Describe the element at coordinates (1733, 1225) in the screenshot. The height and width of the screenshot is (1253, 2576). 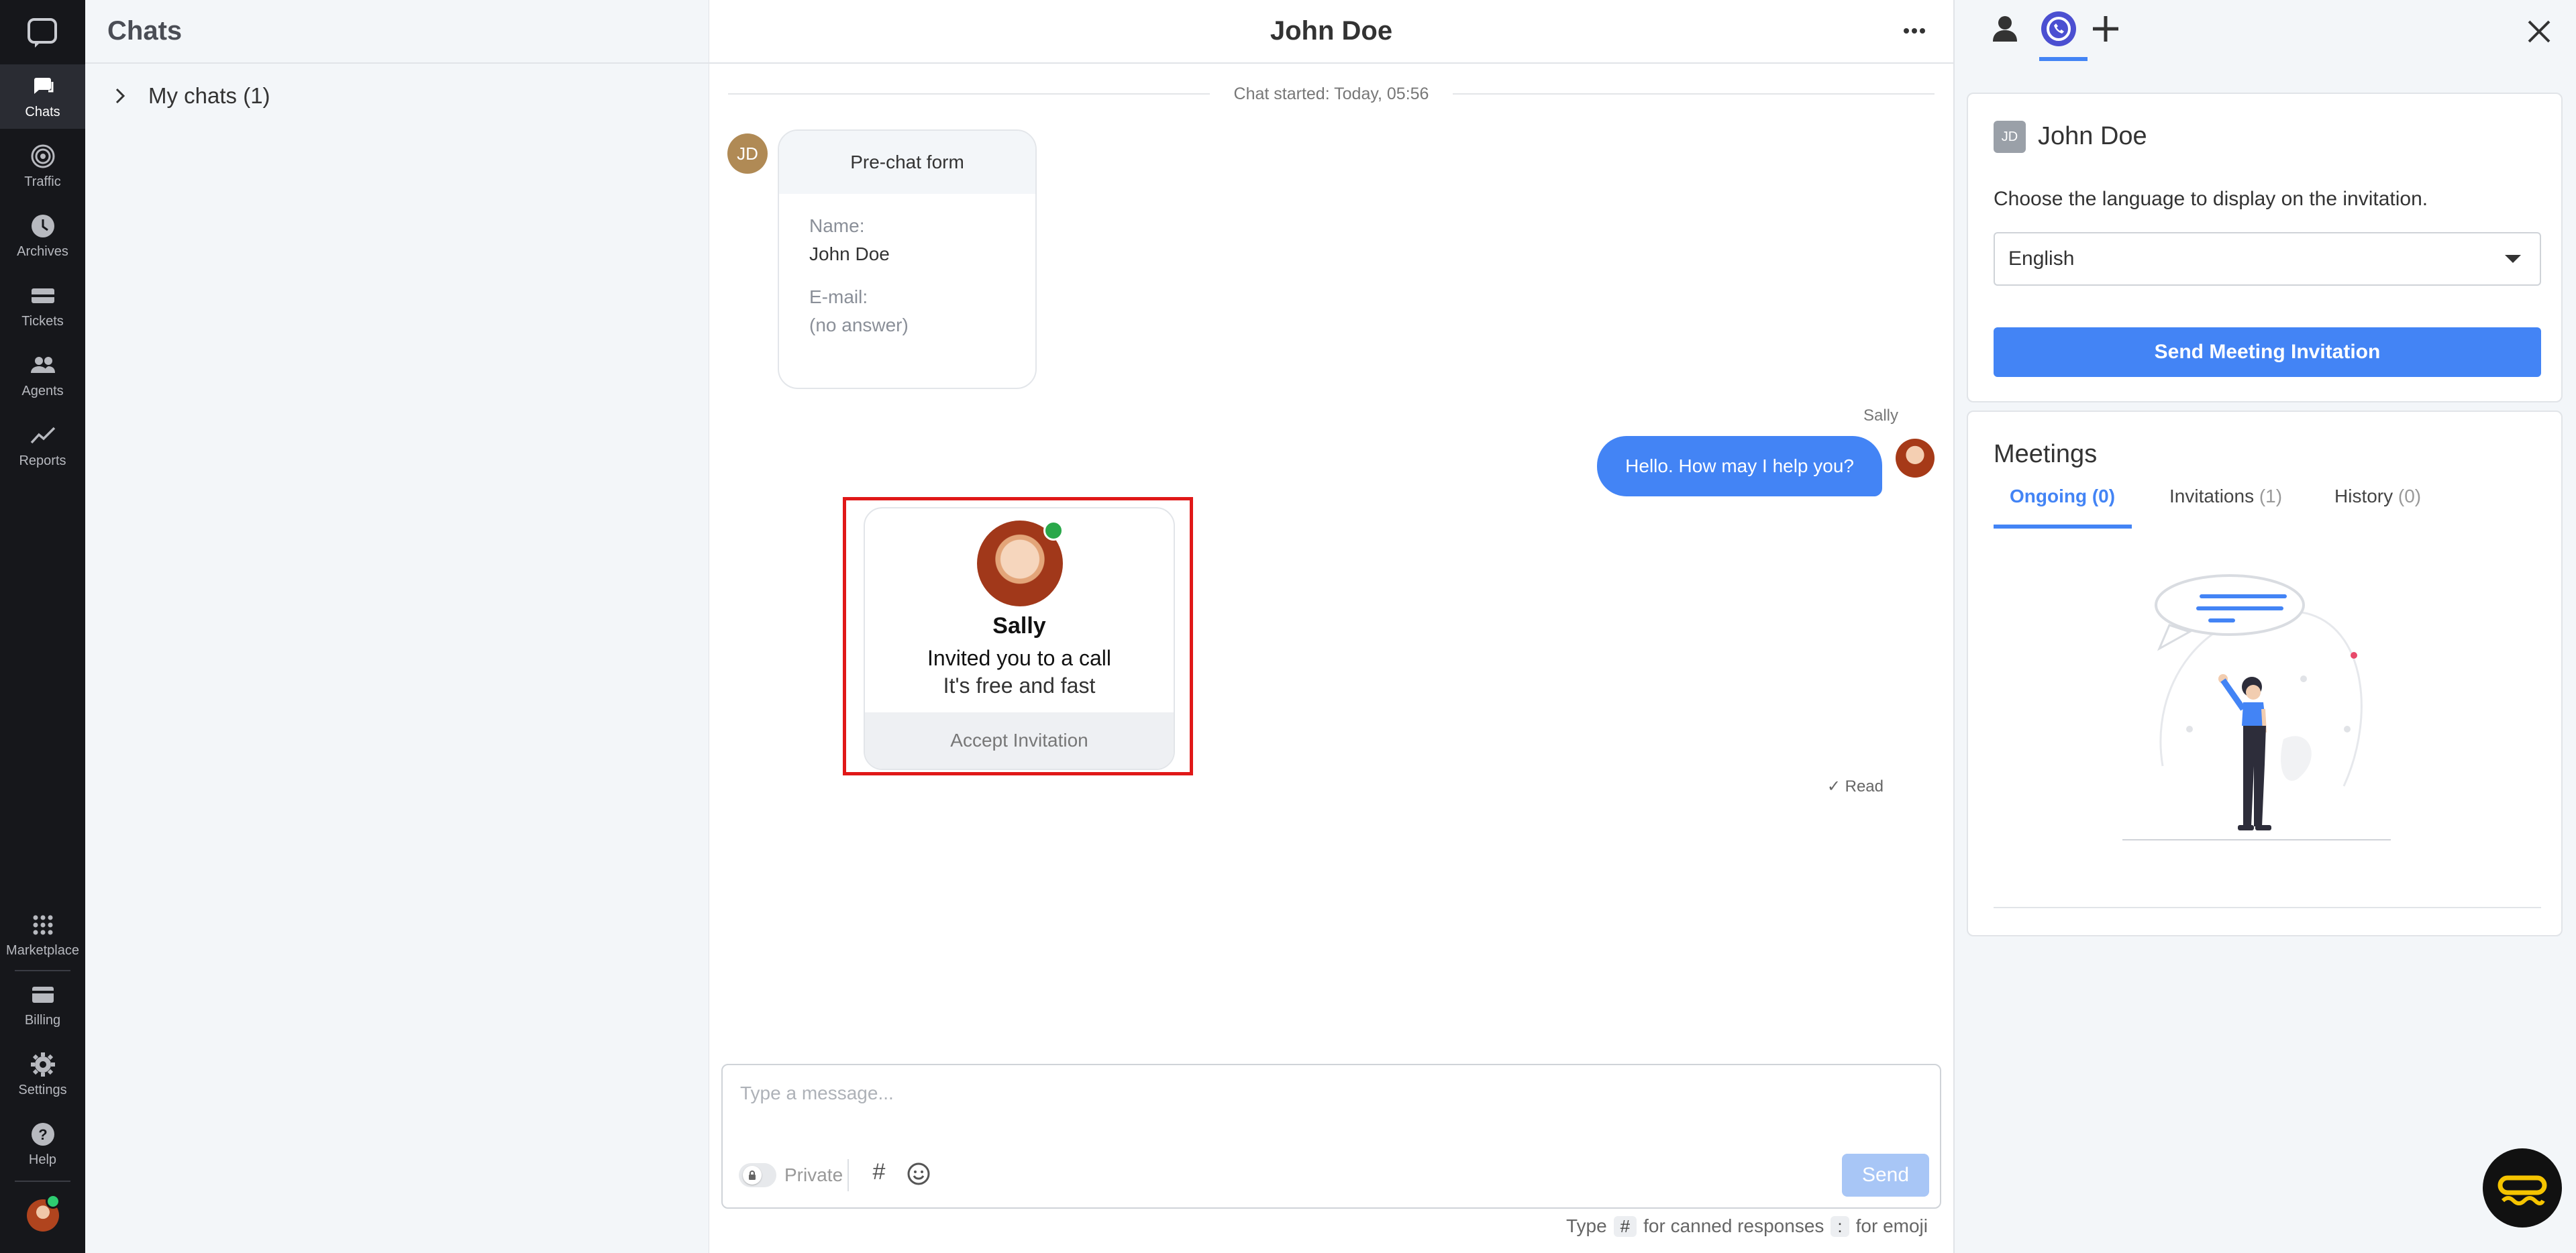
I see `hint-canned-text: for canned responses` at that location.